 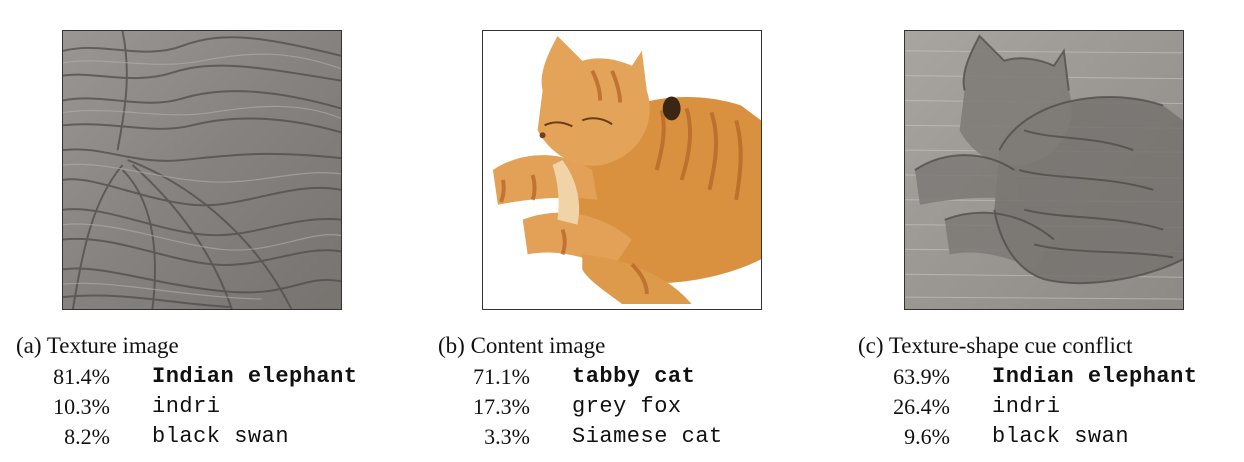 I want to click on prediction-label: grey fox, so click(x=627, y=406).